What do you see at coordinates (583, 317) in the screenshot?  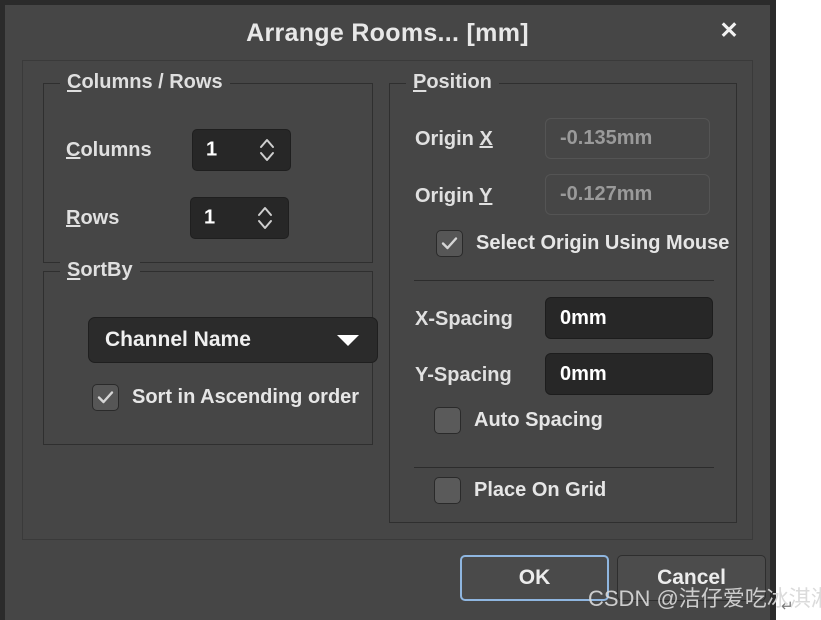 I see `x-spacing-value: 0mm` at bounding box center [583, 317].